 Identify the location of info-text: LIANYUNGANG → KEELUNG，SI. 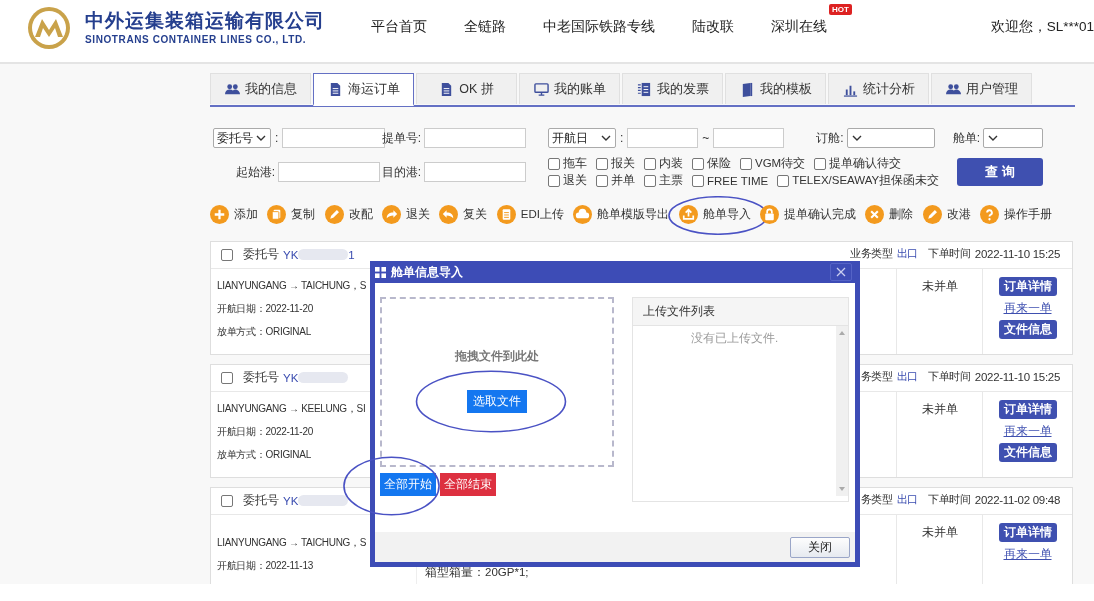
(292, 409).